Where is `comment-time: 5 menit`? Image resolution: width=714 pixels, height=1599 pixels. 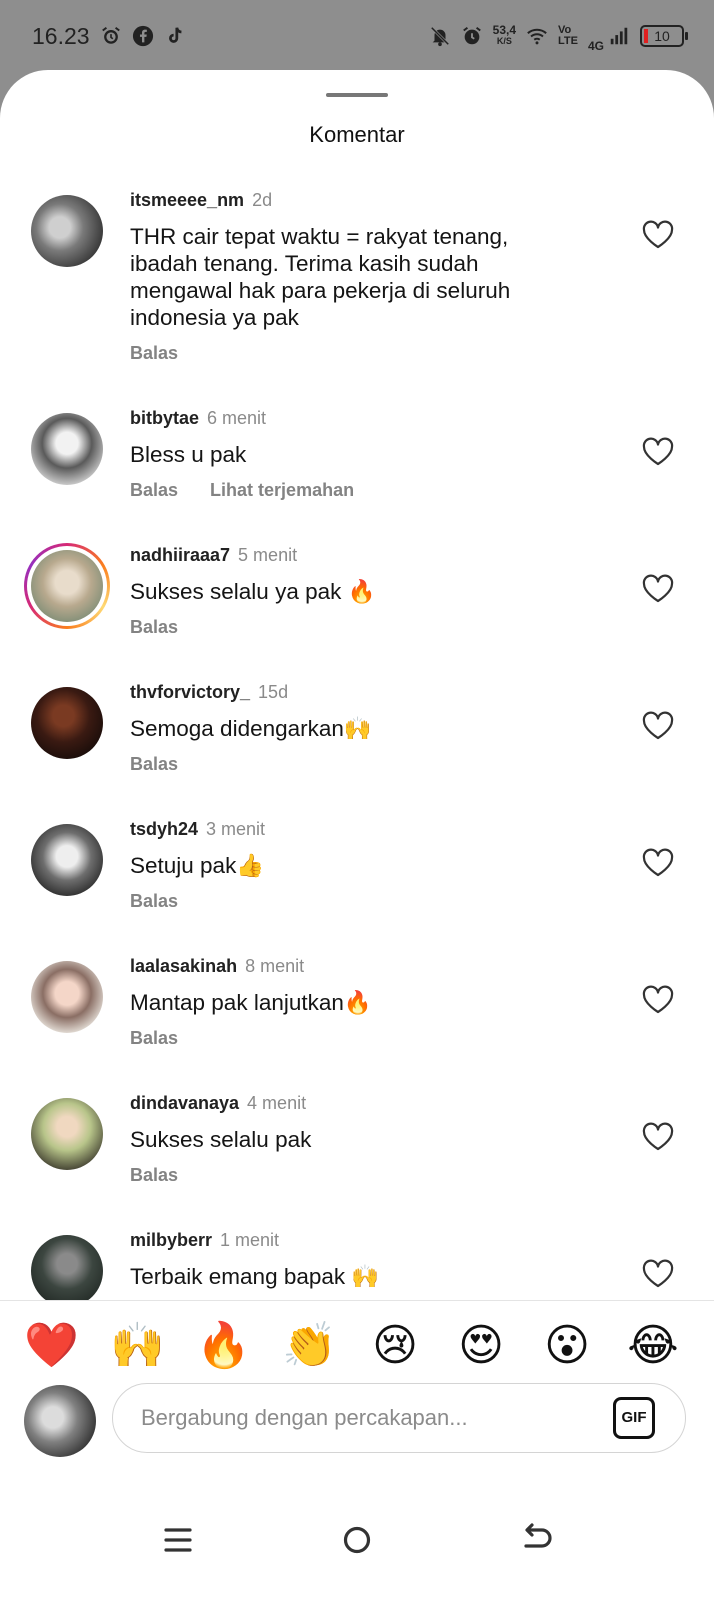 comment-time: 5 menit is located at coordinates (268, 555).